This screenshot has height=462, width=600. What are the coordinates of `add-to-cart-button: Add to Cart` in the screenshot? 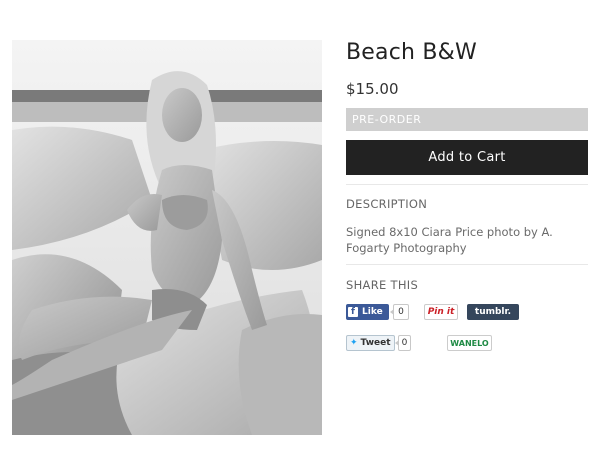 It's located at (467, 157).